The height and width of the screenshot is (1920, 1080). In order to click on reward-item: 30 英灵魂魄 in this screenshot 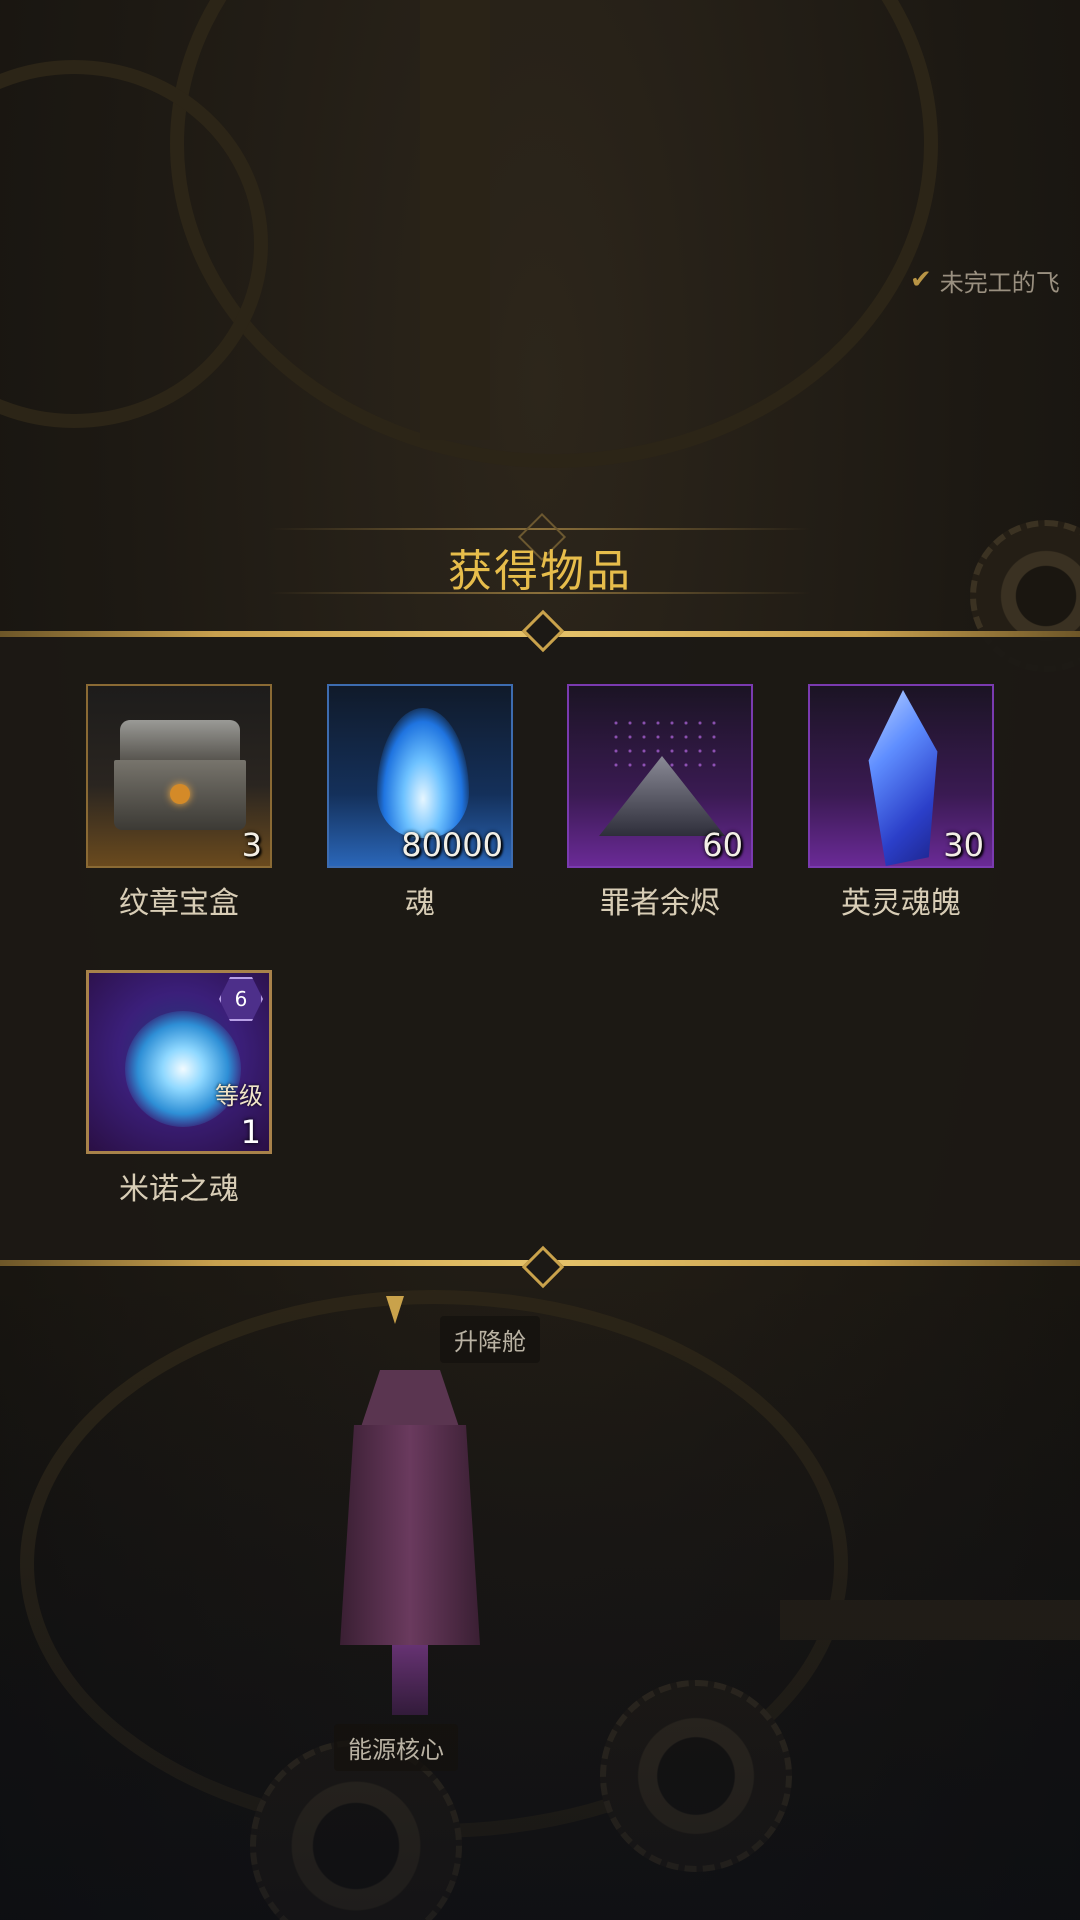, I will do `click(901, 803)`.